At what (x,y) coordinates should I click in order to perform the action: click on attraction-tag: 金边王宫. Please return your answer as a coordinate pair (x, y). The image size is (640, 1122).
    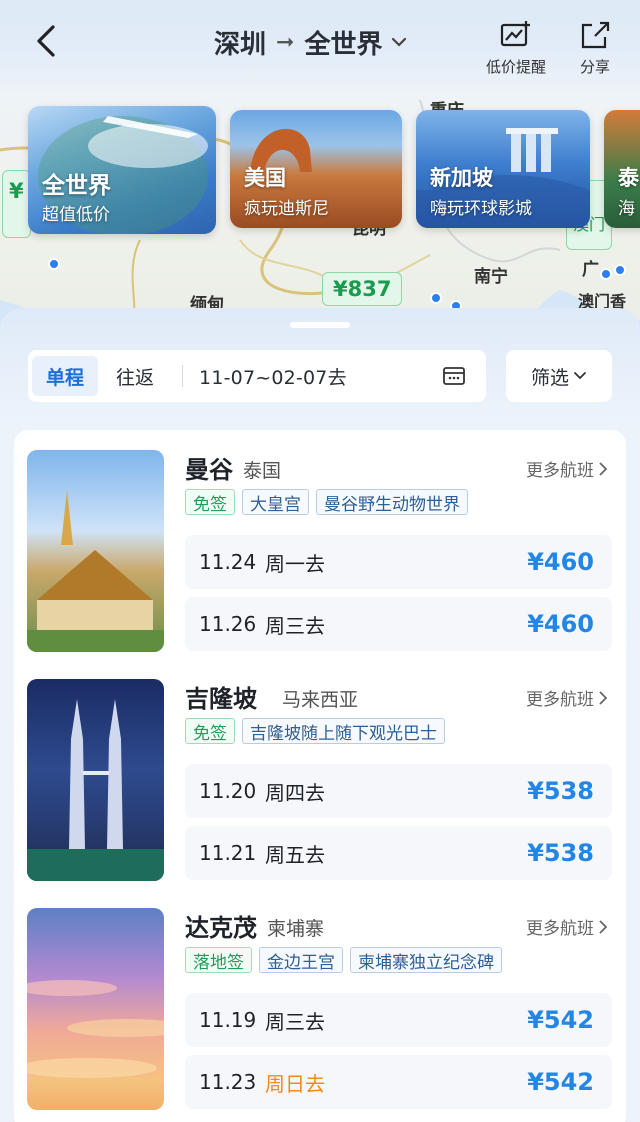
    Looking at the image, I should click on (301, 960).